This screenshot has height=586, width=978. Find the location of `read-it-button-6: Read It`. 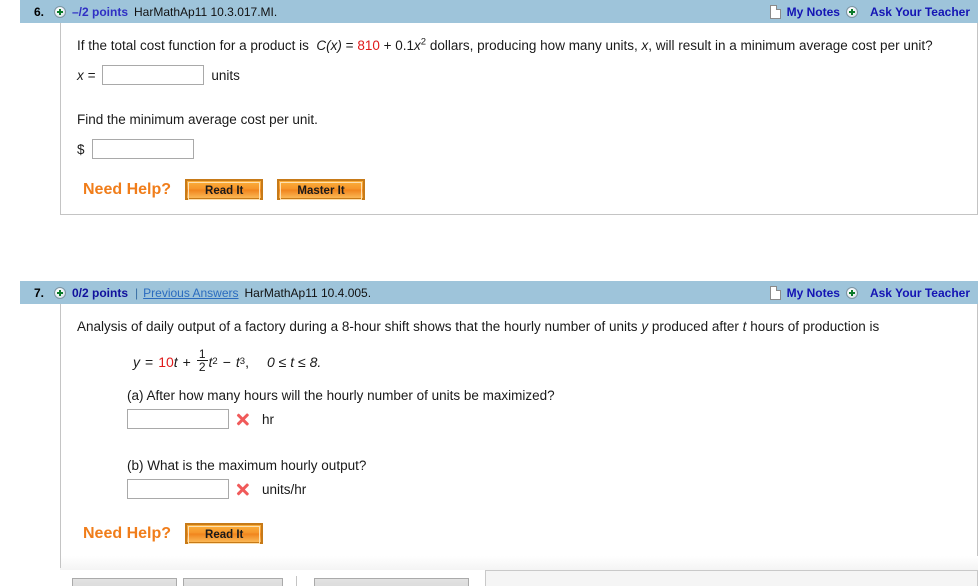

read-it-button-6: Read It is located at coordinates (224, 189).